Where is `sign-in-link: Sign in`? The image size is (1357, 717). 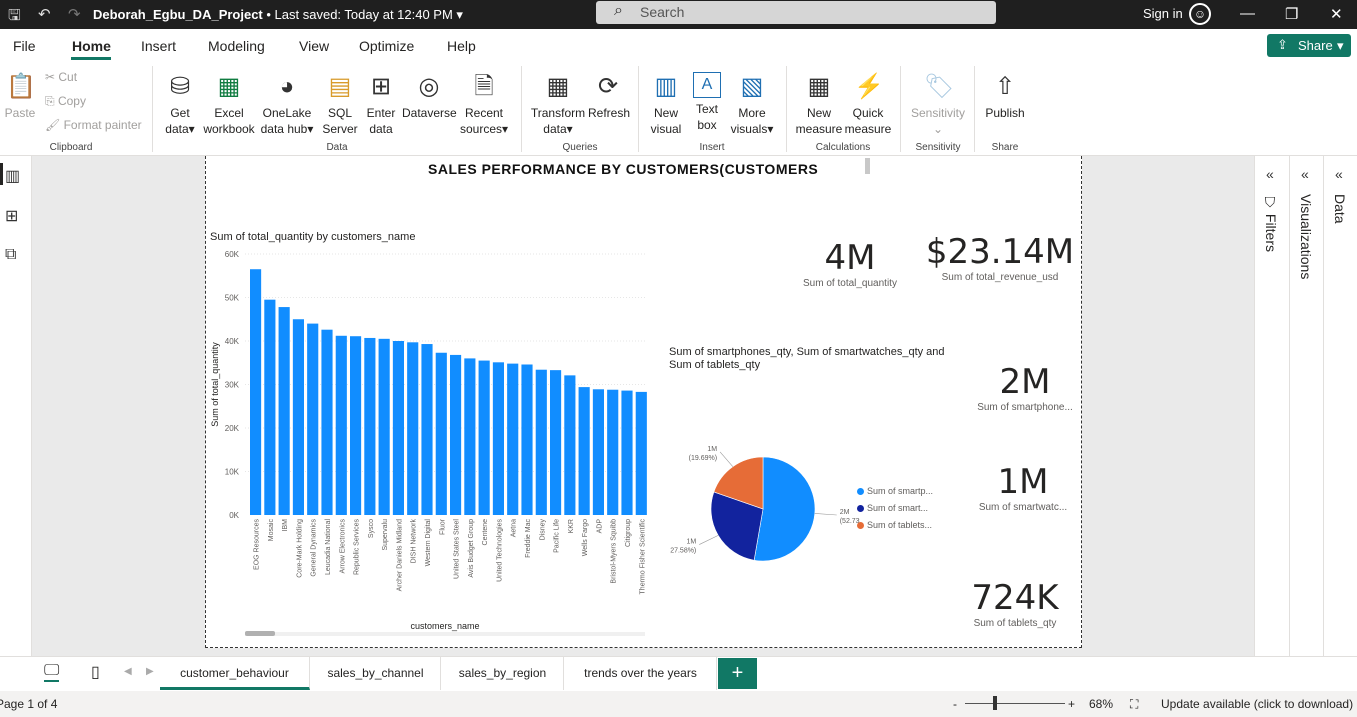
sign-in-link: Sign in is located at coordinates (1163, 13).